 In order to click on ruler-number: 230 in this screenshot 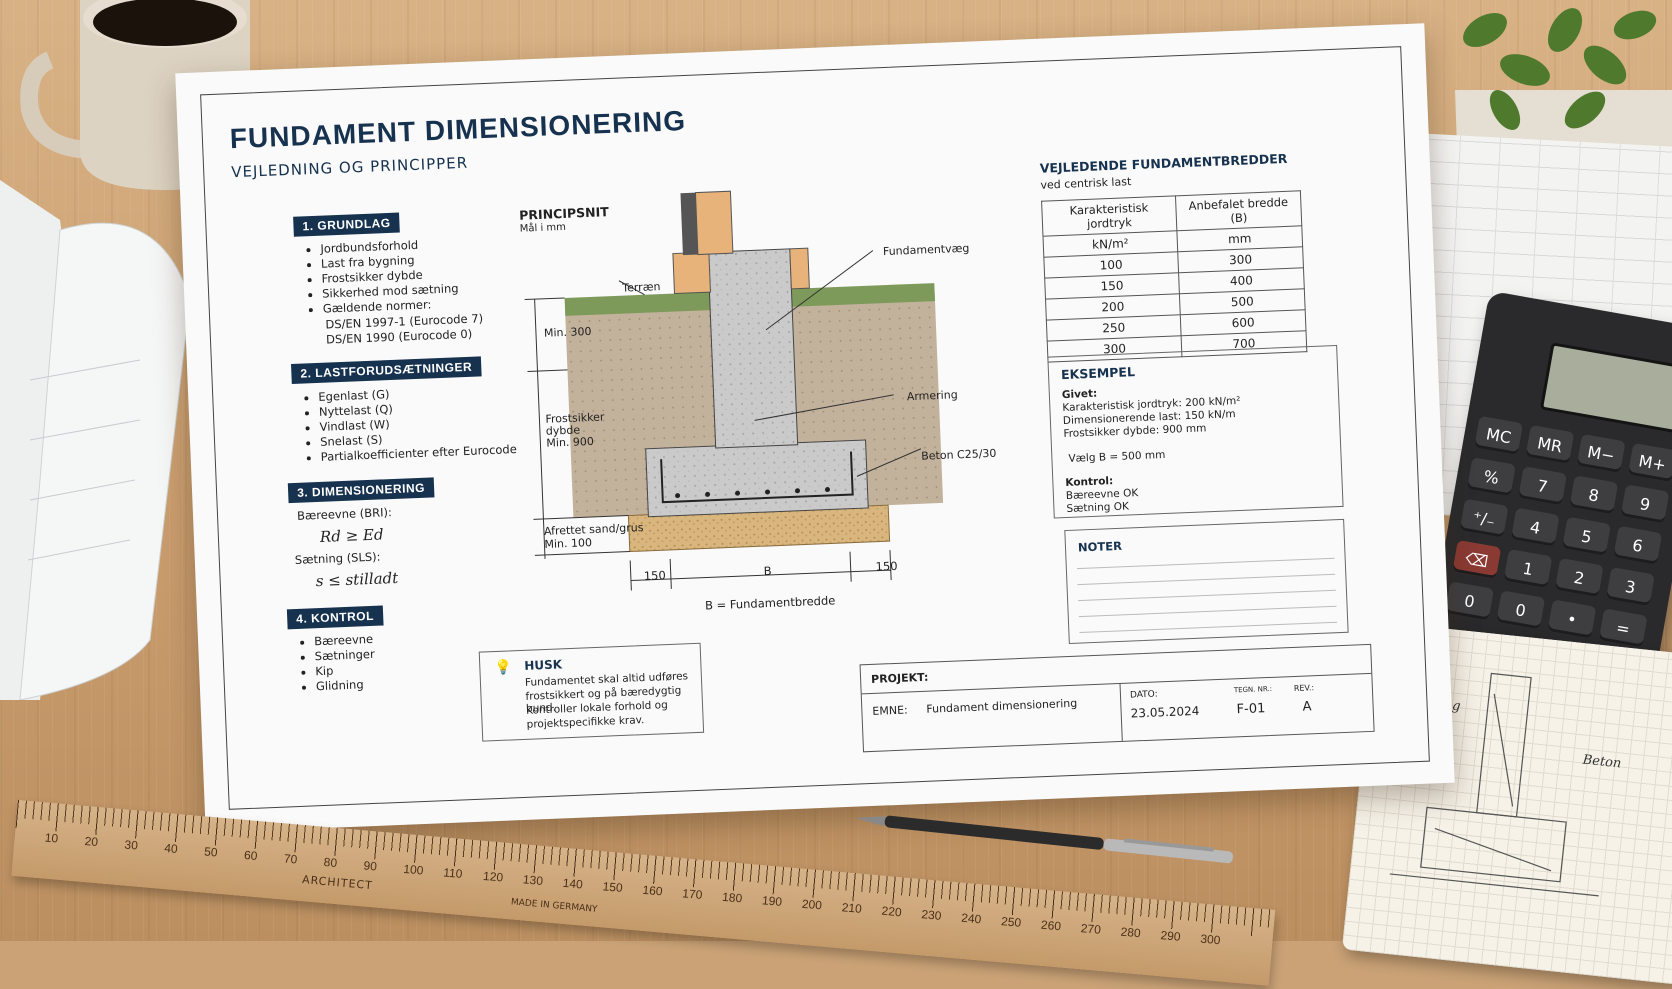, I will do `click(931, 915)`.